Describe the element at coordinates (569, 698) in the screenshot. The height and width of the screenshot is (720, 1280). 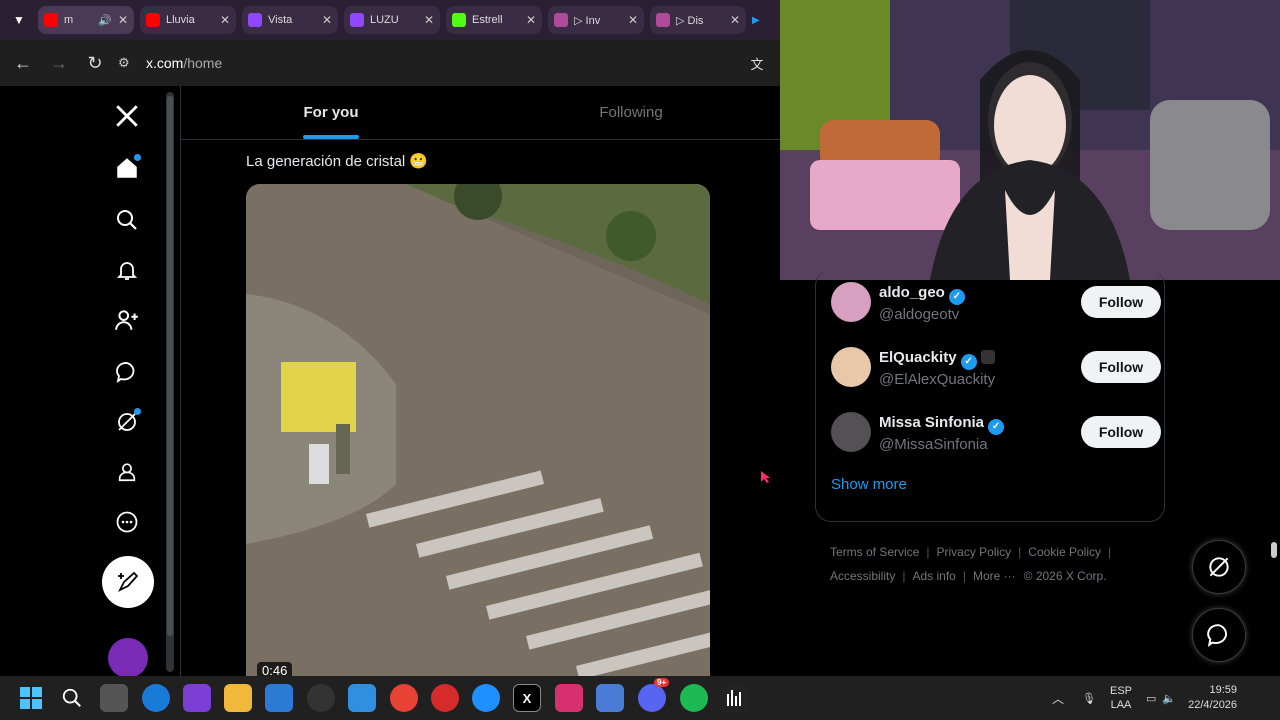
I see `instagram-icon` at that location.